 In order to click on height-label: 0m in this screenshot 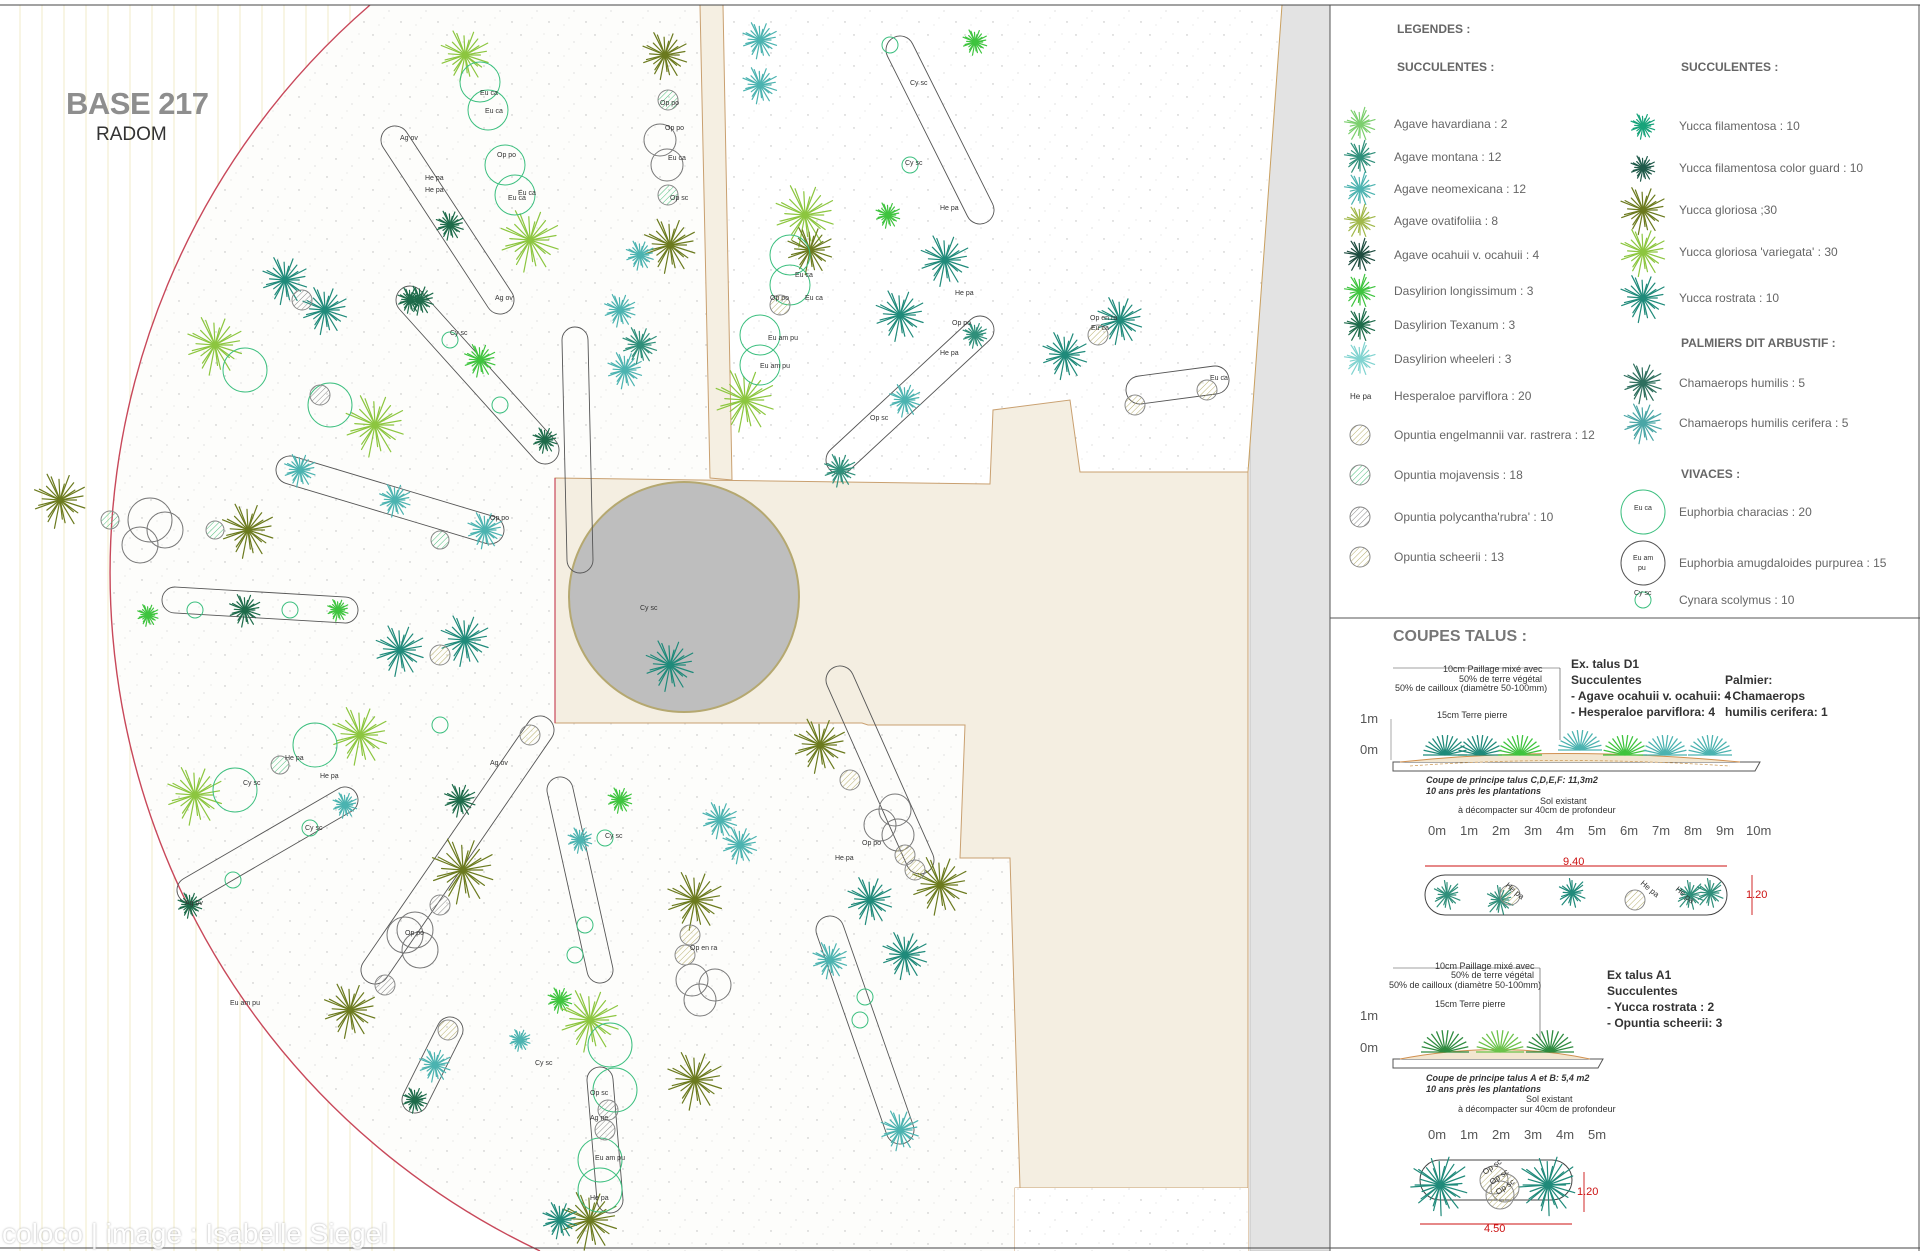, I will do `click(1369, 1047)`.